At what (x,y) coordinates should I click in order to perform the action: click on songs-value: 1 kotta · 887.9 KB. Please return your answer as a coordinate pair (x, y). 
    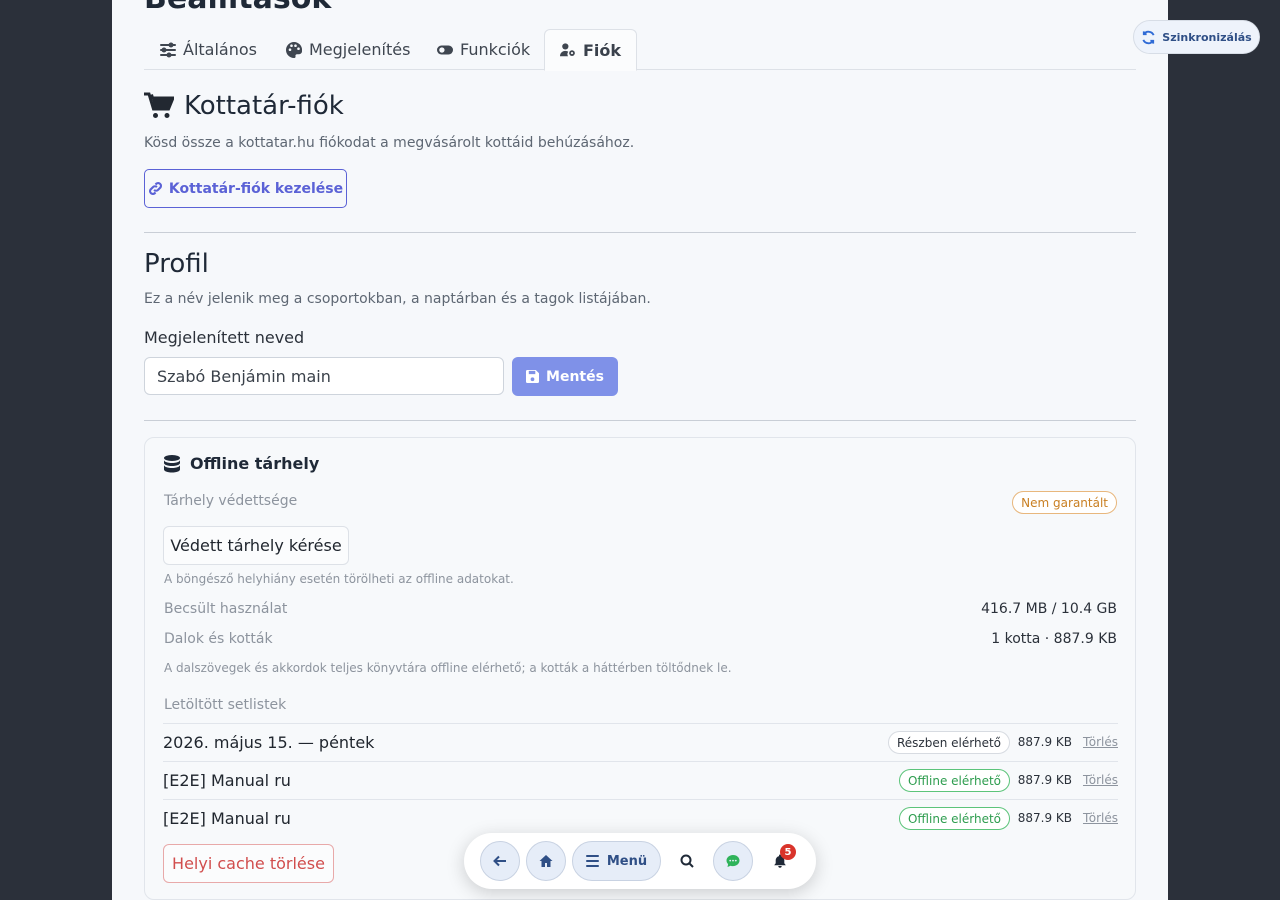
    Looking at the image, I should click on (1054, 639).